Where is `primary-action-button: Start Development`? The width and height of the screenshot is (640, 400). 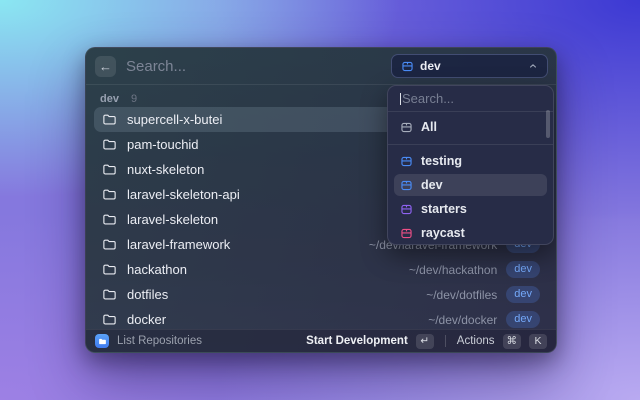
primary-action-button: Start Development is located at coordinates (357, 341).